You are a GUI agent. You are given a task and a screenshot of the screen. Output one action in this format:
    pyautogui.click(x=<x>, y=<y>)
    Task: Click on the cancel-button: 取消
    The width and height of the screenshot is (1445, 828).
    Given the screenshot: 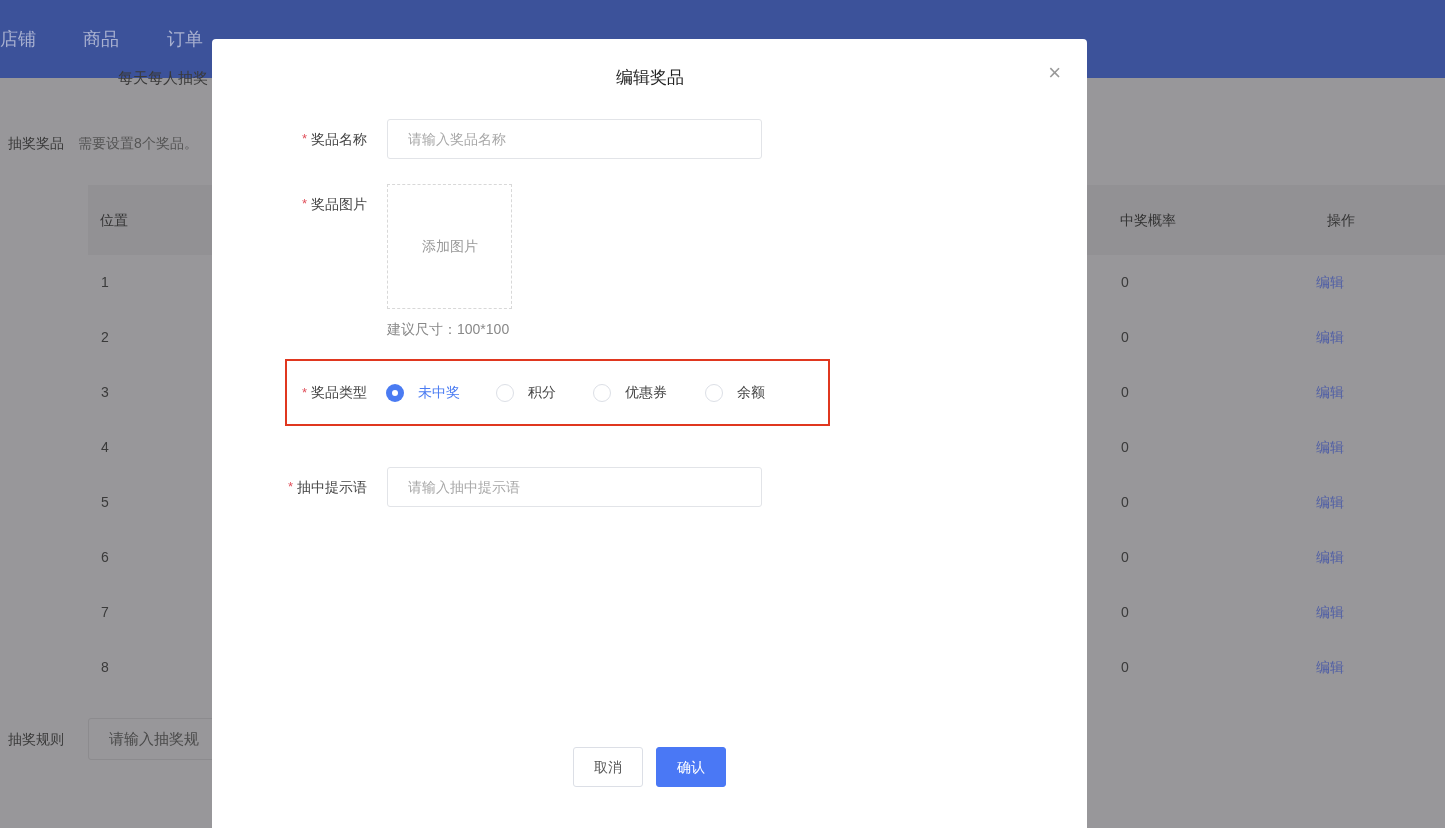 What is the action you would take?
    pyautogui.click(x=608, y=767)
    